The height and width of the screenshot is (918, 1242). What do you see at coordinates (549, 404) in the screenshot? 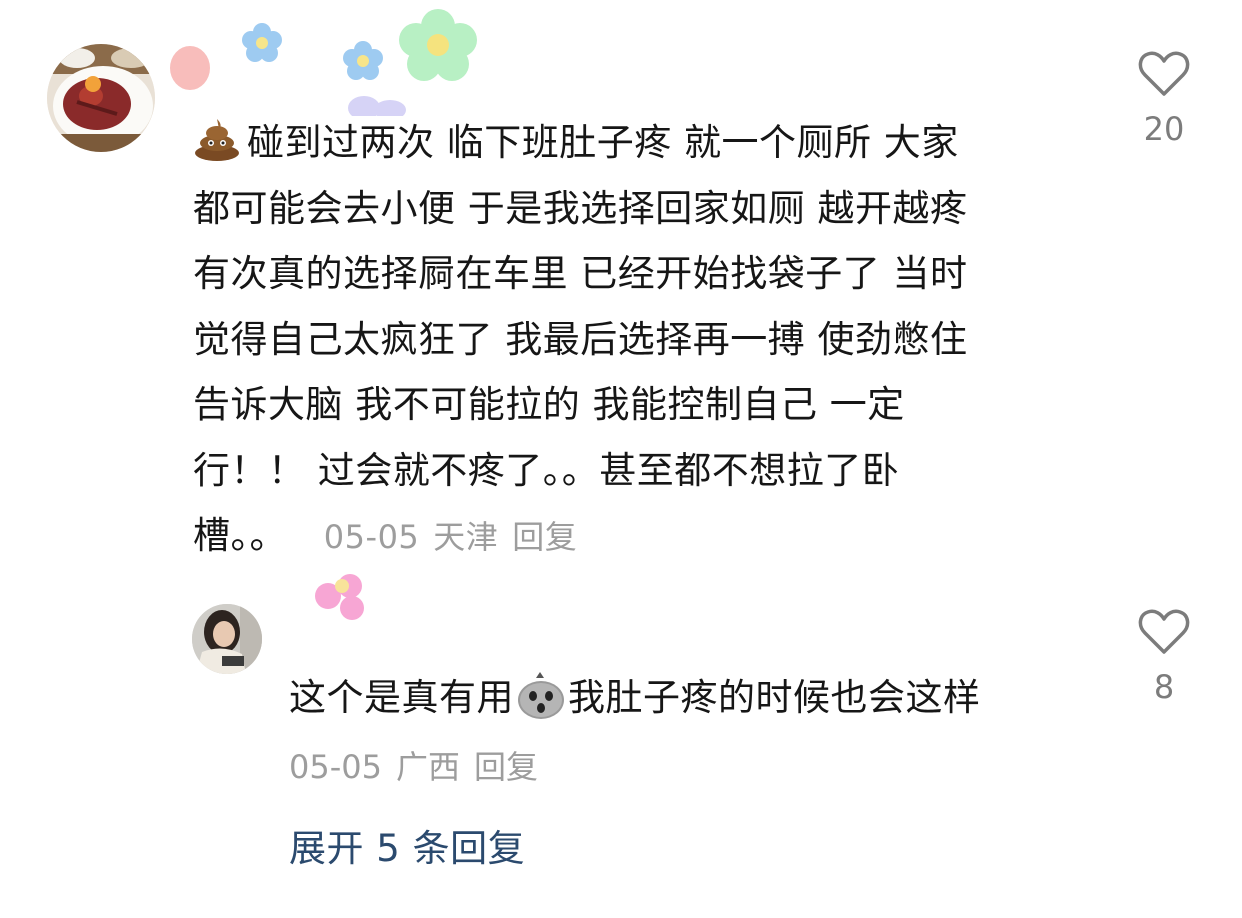
I see `comment-line: 告诉大脑 我不可能拉的 我能控制自己 一定` at bounding box center [549, 404].